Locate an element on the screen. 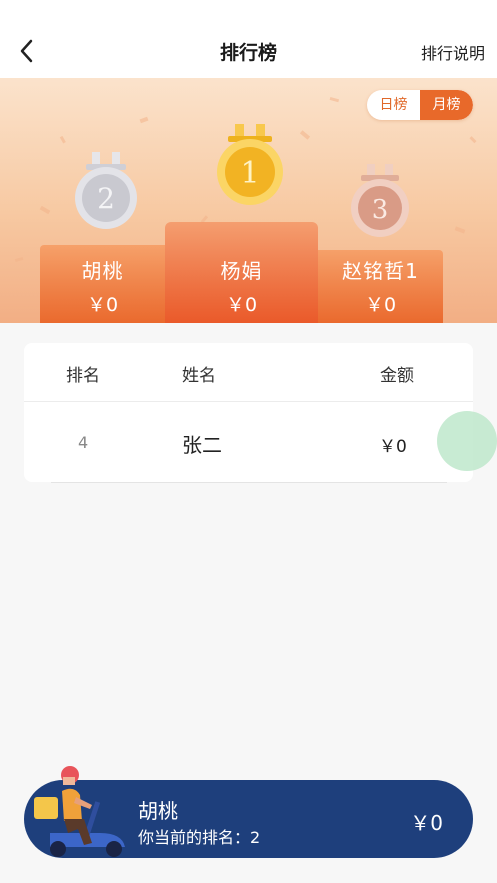 The height and width of the screenshot is (883, 497). third-place-name: 赵铭哲1 is located at coordinates (380, 271).